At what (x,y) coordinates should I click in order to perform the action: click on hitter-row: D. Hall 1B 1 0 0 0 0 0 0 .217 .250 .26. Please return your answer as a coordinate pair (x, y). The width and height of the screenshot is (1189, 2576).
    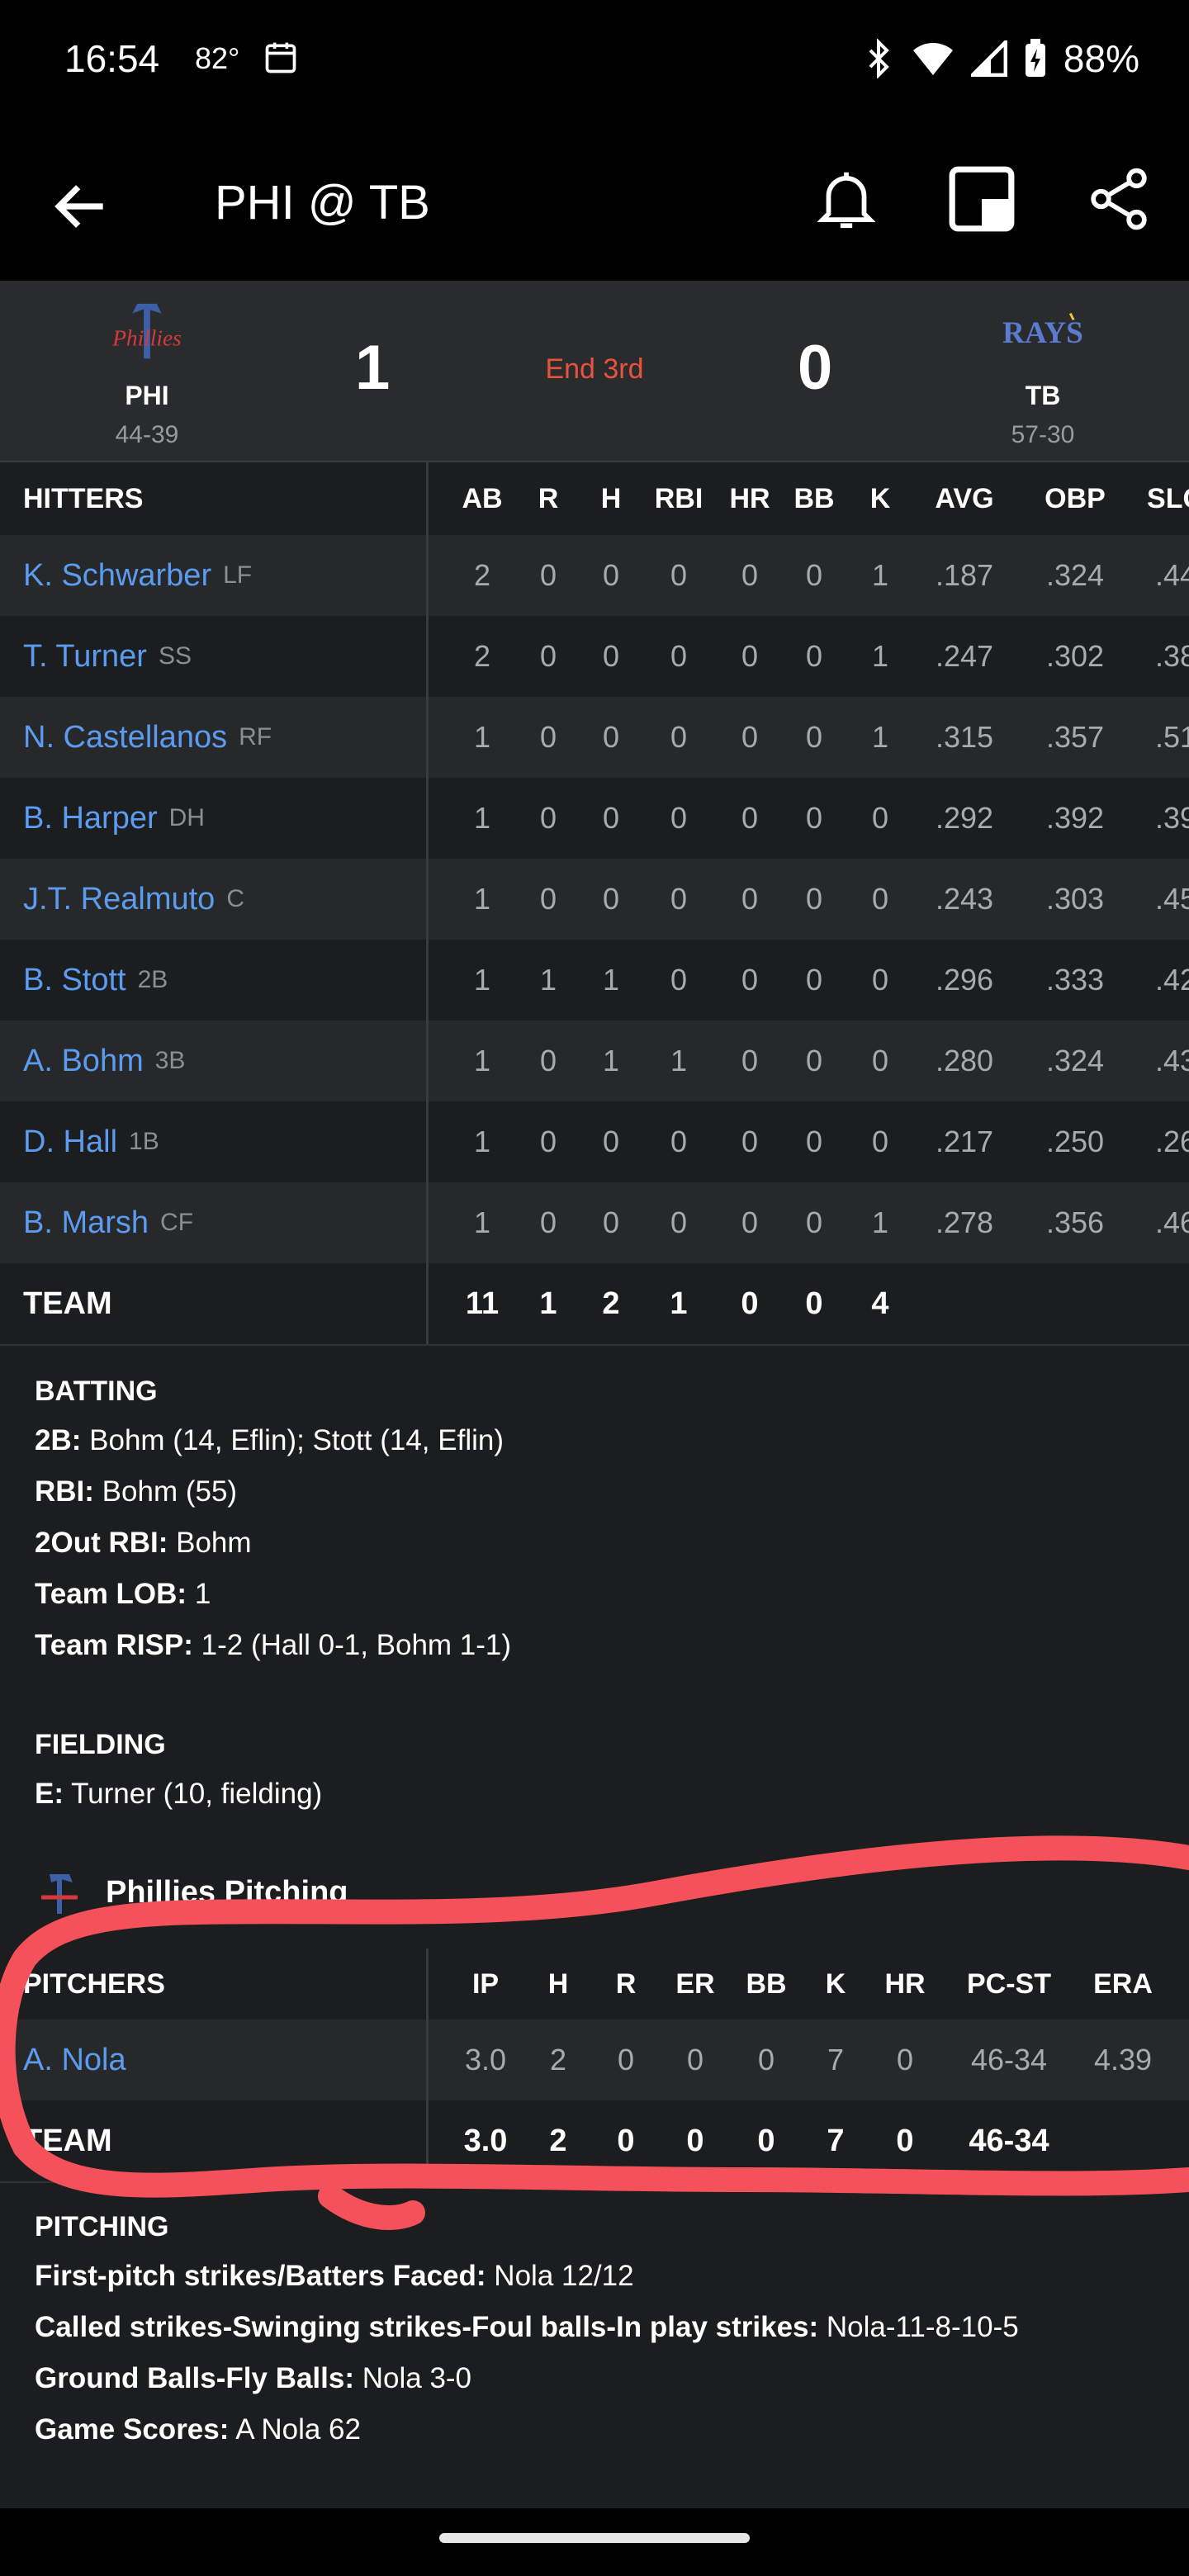
    Looking at the image, I should click on (594, 1142).